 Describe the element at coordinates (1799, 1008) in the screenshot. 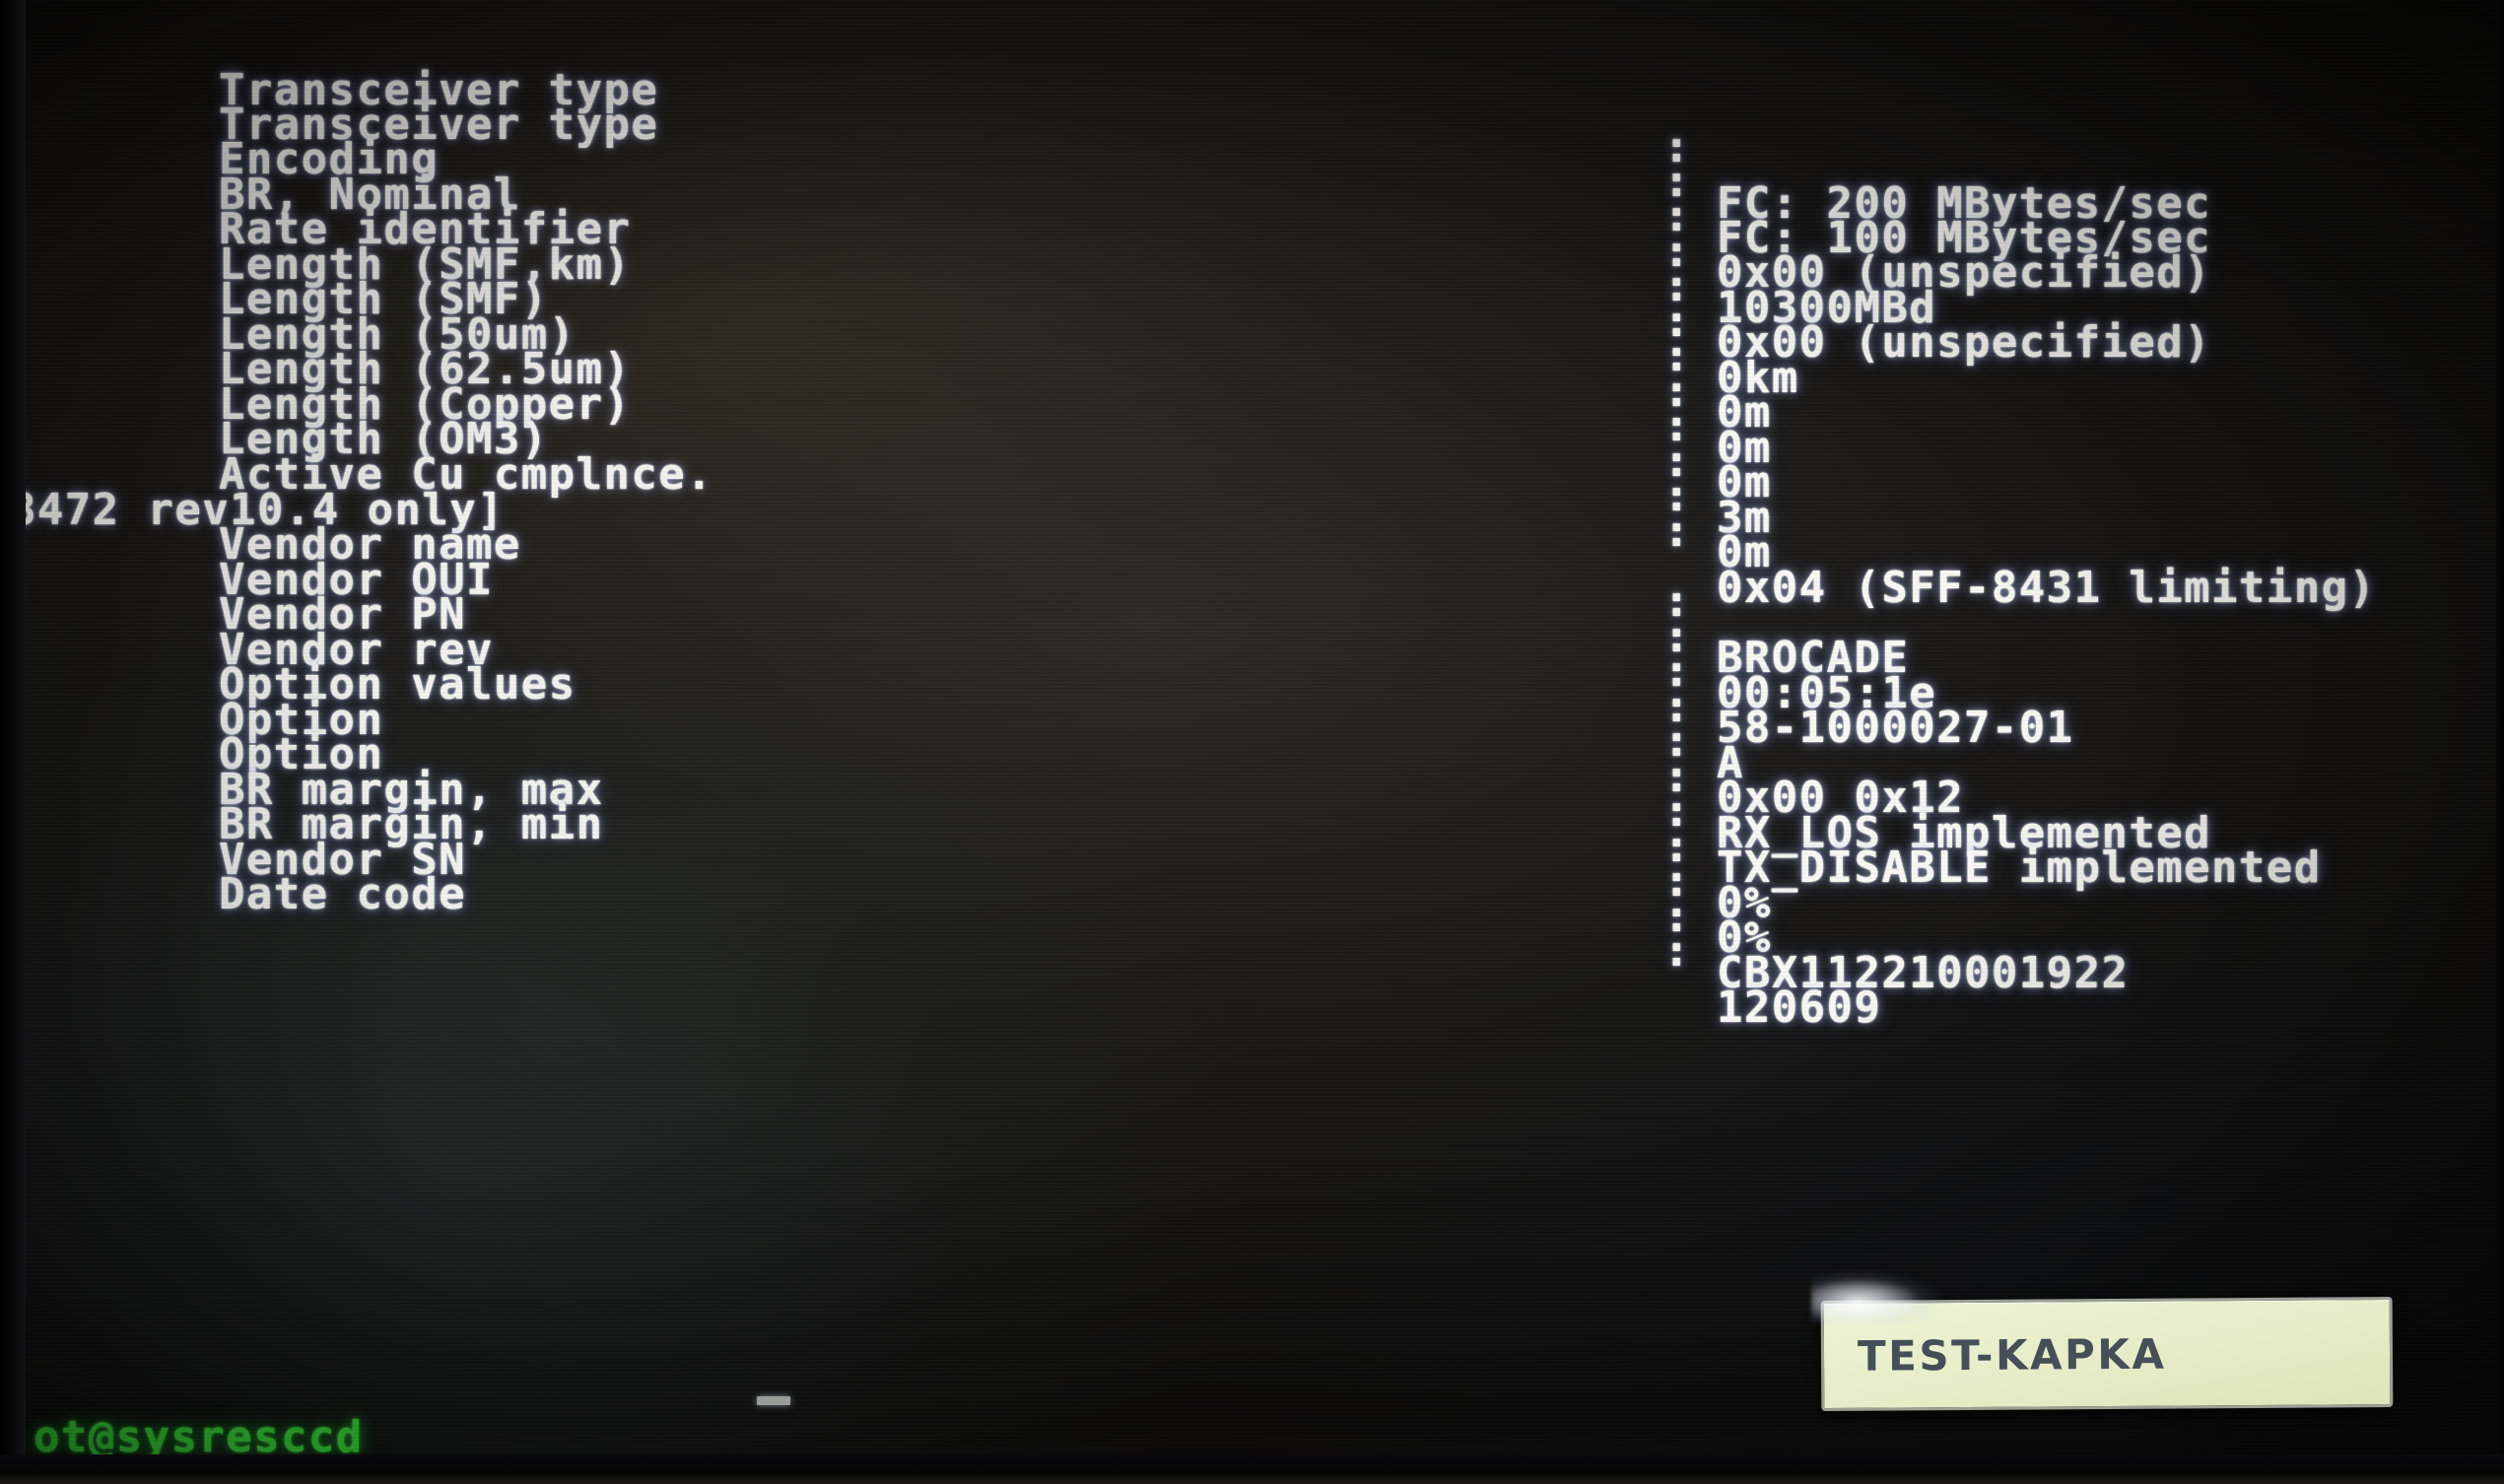

I see `field-value: 120609` at that location.